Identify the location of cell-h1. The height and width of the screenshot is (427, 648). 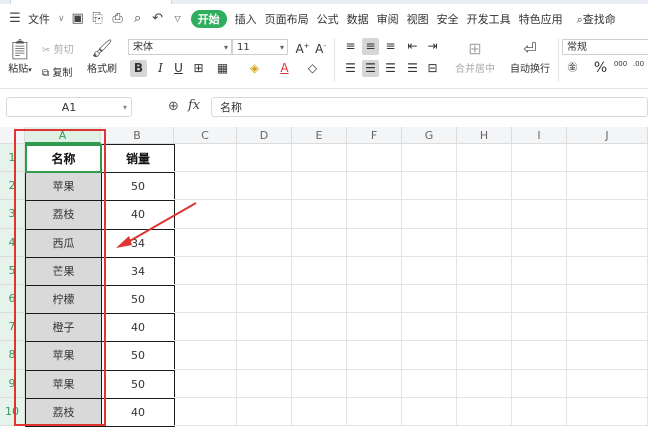
(484, 158).